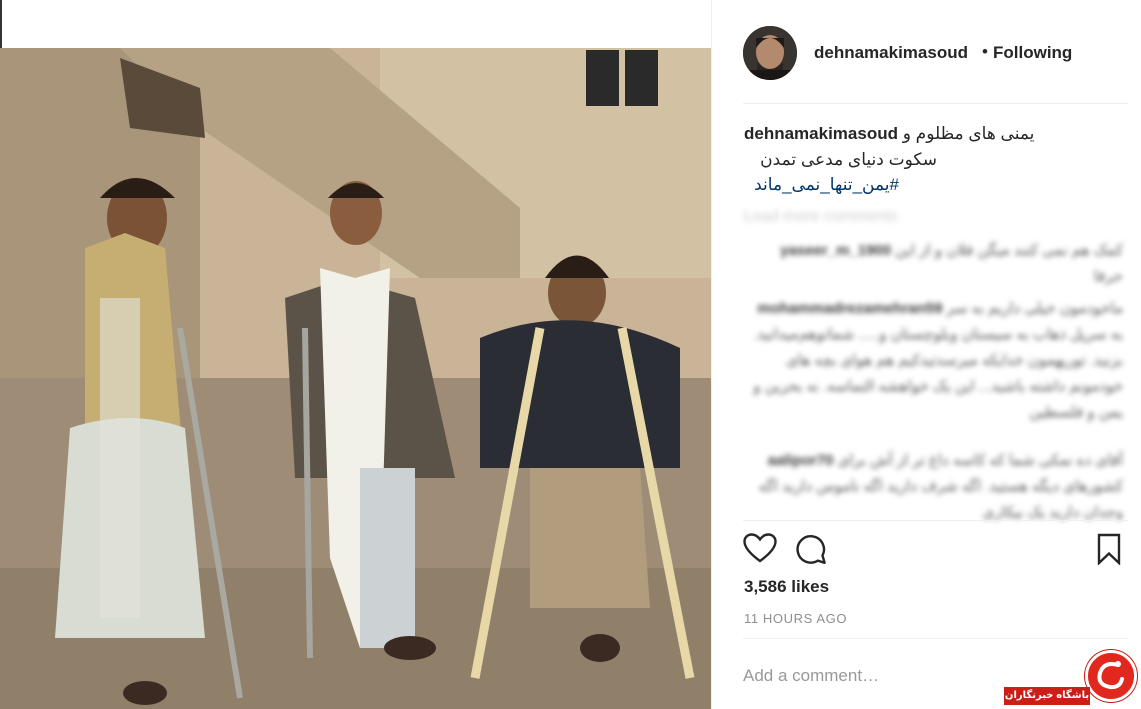  Describe the element at coordinates (820, 217) in the screenshot. I see `load-more-comments-link: Load more comments` at that location.